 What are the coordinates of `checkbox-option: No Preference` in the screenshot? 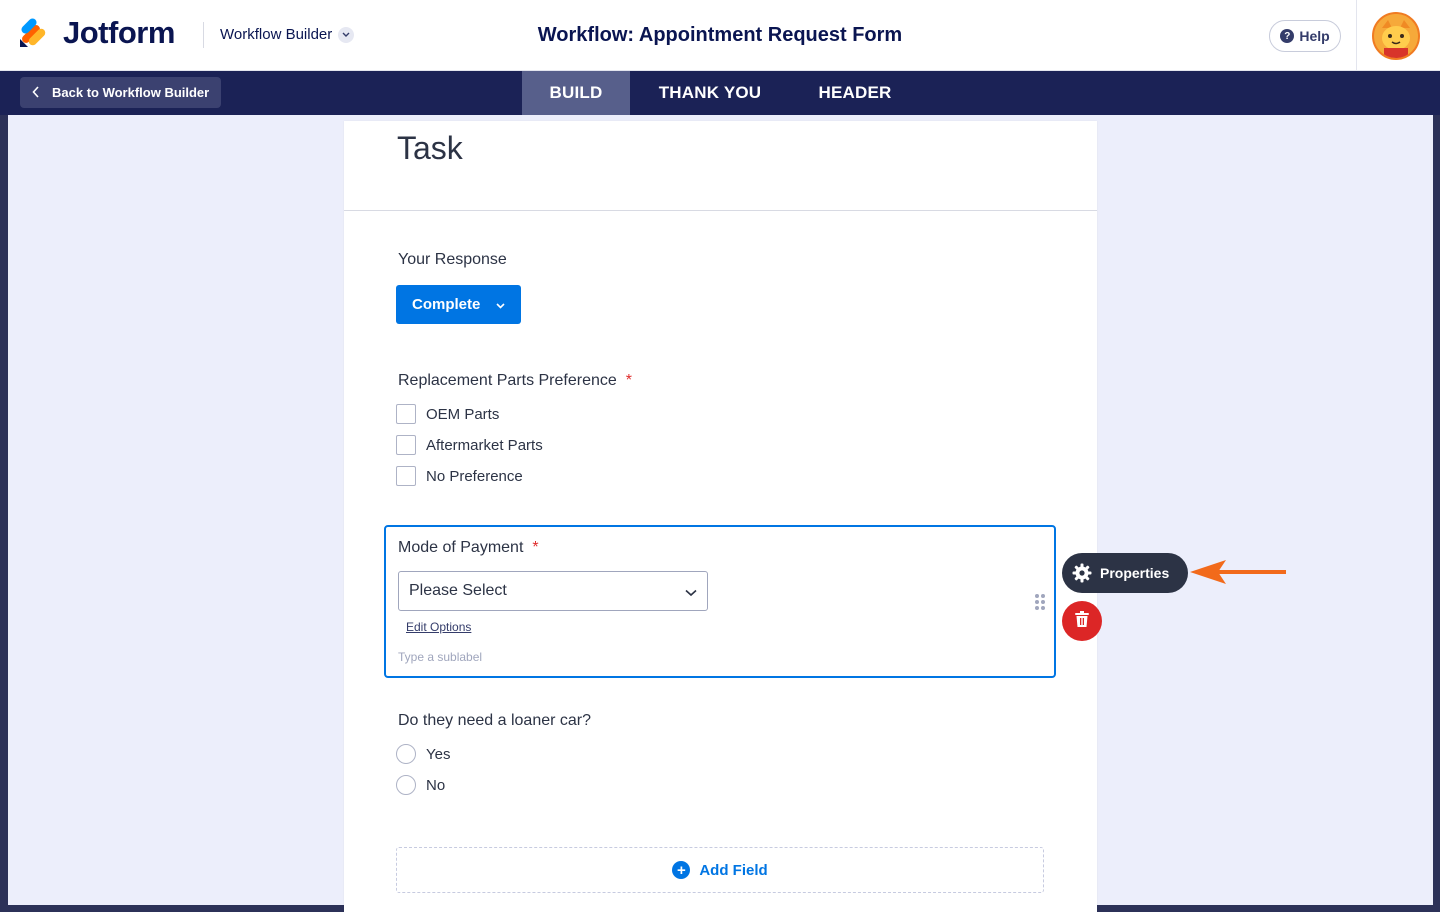 It's located at (459, 476).